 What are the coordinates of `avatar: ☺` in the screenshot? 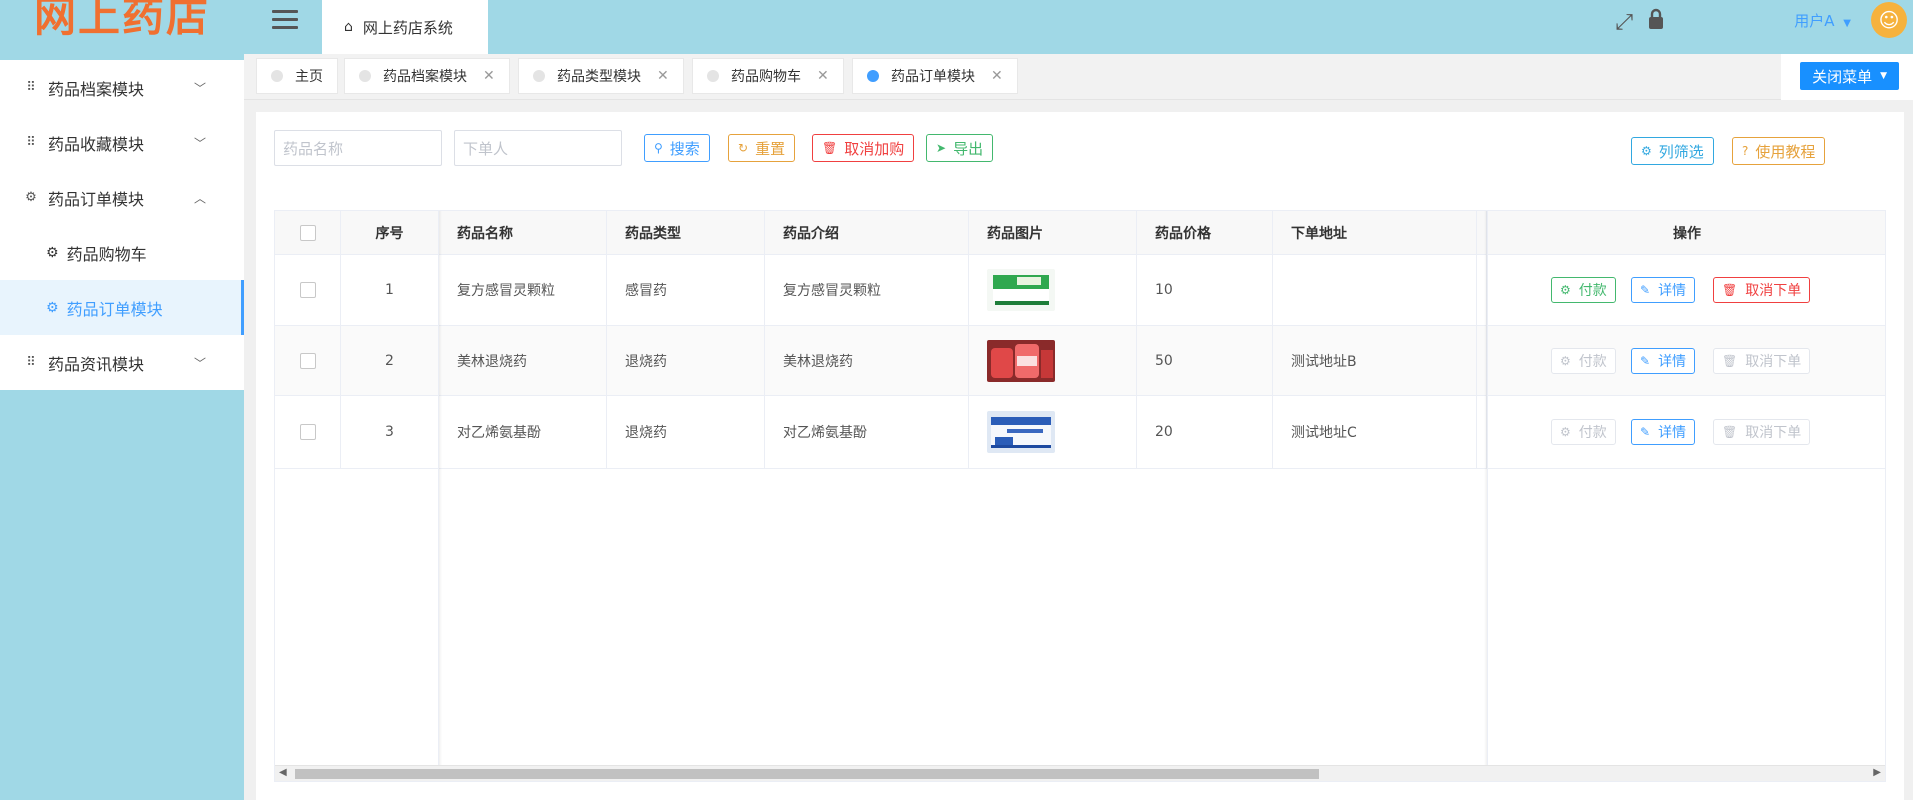 It's located at (1889, 20).